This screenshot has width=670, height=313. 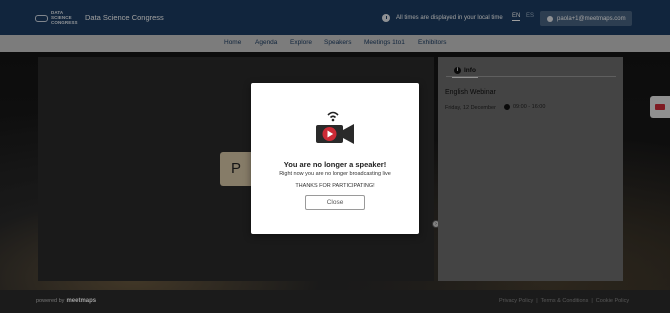 I want to click on modal-heading: You are no longer a speaker!, so click(x=335, y=164).